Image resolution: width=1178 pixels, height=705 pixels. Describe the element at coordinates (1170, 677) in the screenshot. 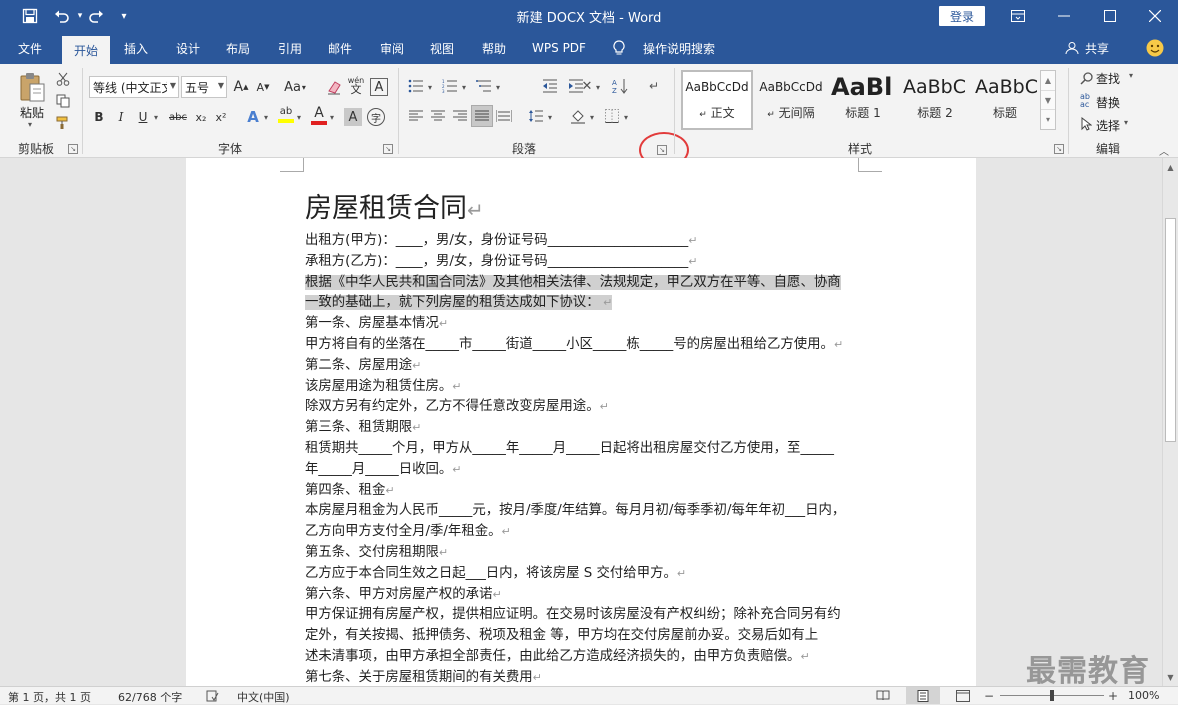

I see `scroll-down-icon: ▼` at that location.